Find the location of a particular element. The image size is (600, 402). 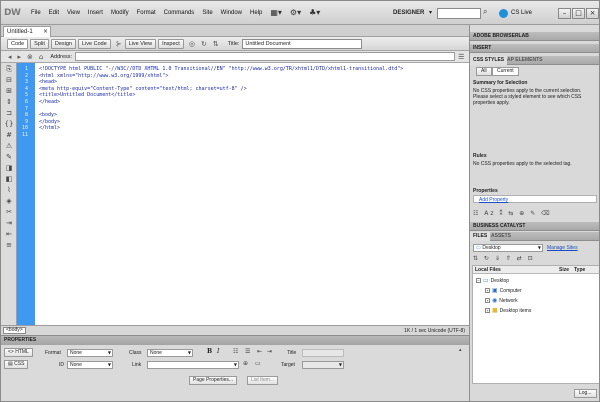

html-mode-button: <> HTML is located at coordinates (18, 352).